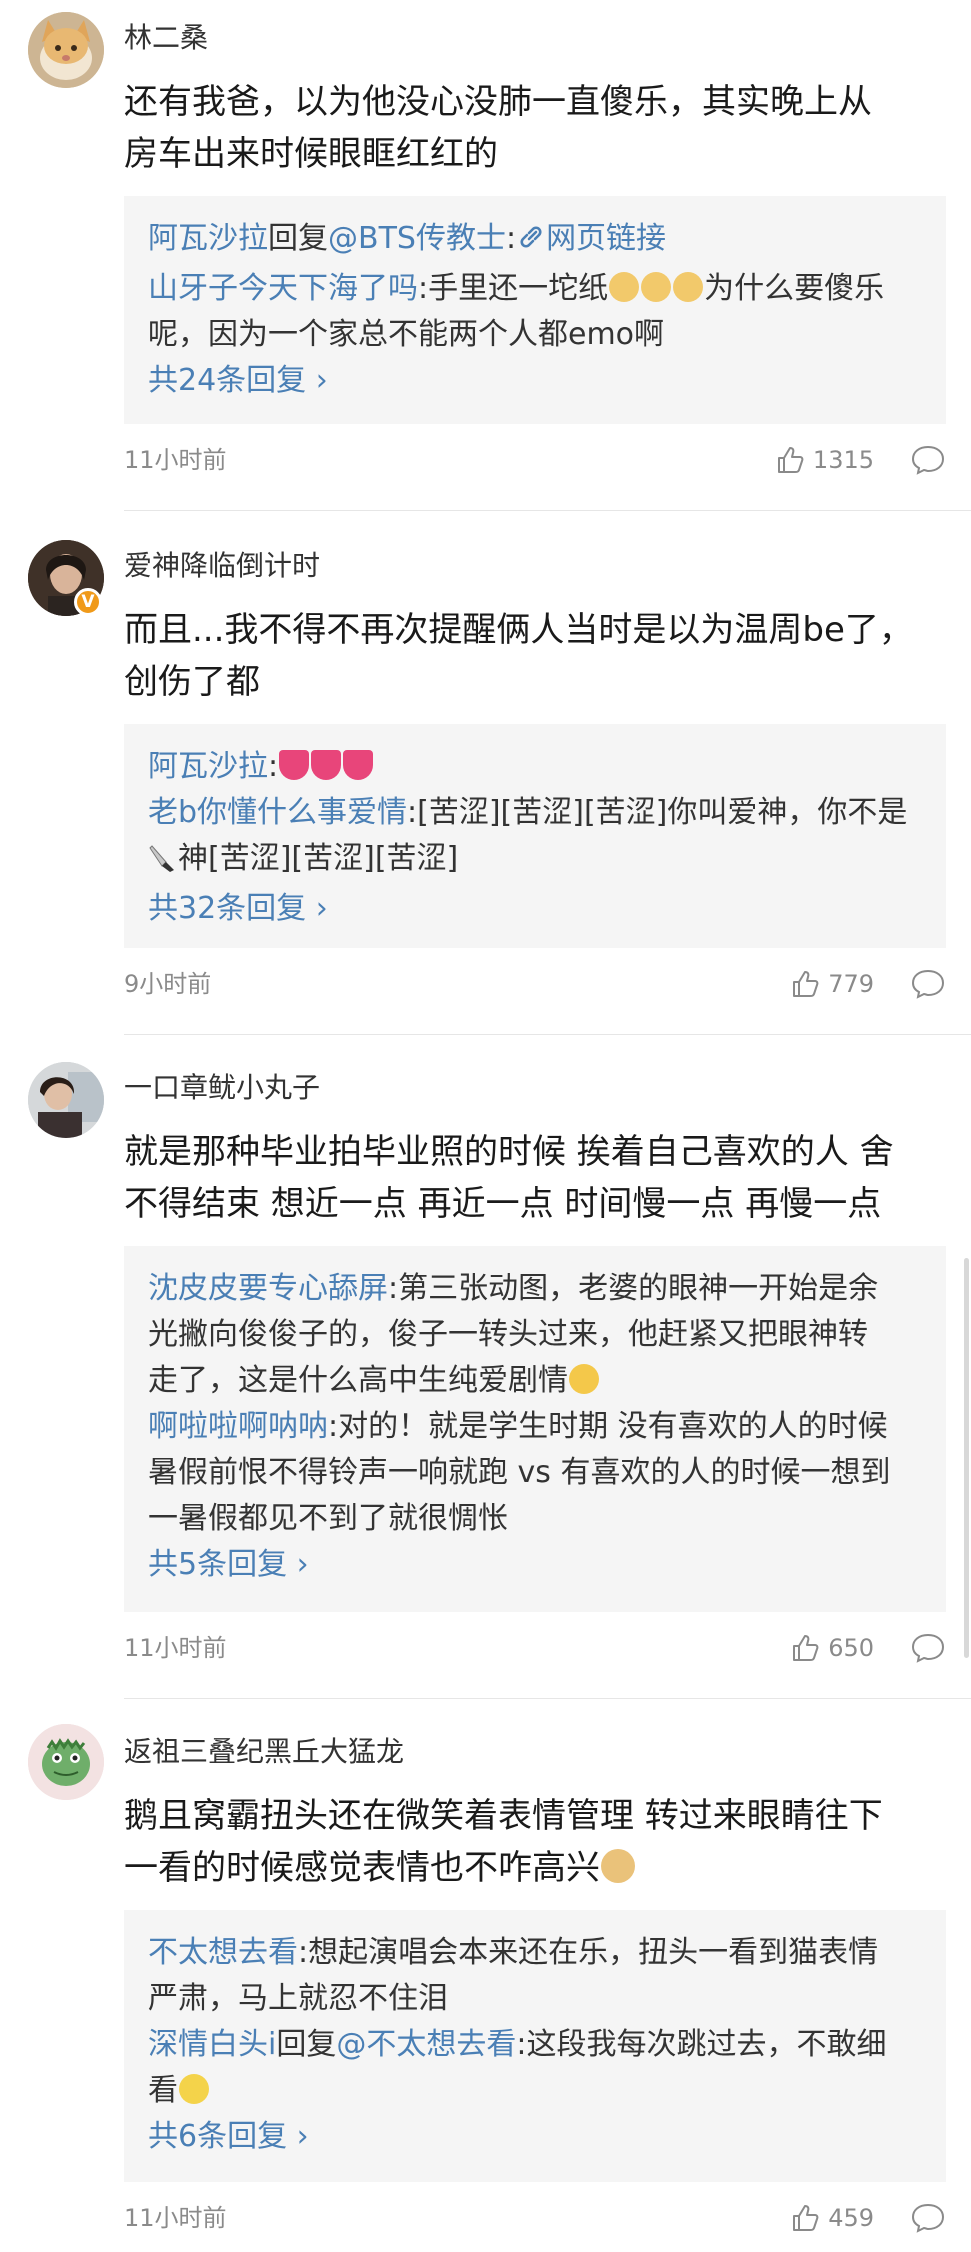 The image size is (971, 2252). What do you see at coordinates (535, 2091) in the screenshot?
I see `reply-item-continued: 看` at bounding box center [535, 2091].